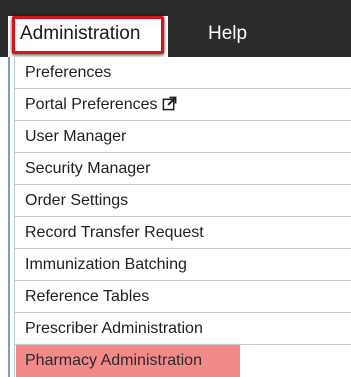 Image resolution: width=351 pixels, height=377 pixels. What do you see at coordinates (183, 137) in the screenshot?
I see `menu-item-user-manager: User Manager` at bounding box center [183, 137].